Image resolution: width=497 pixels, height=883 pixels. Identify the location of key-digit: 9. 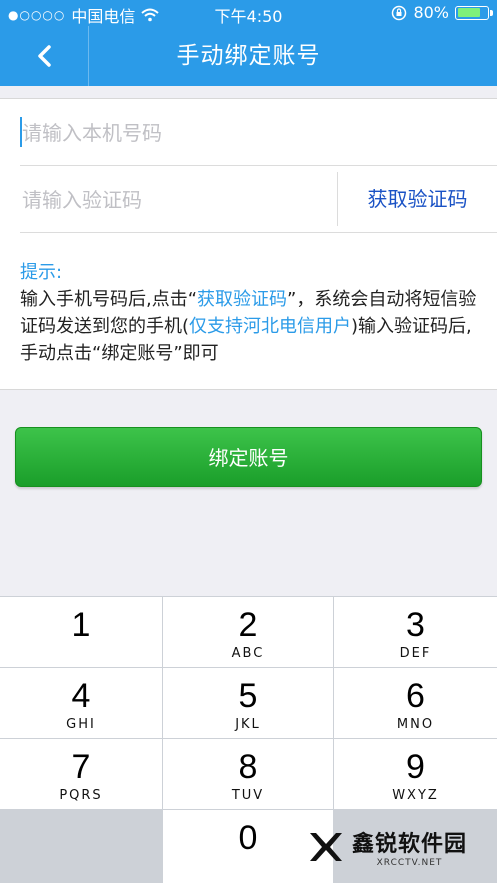
(415, 767).